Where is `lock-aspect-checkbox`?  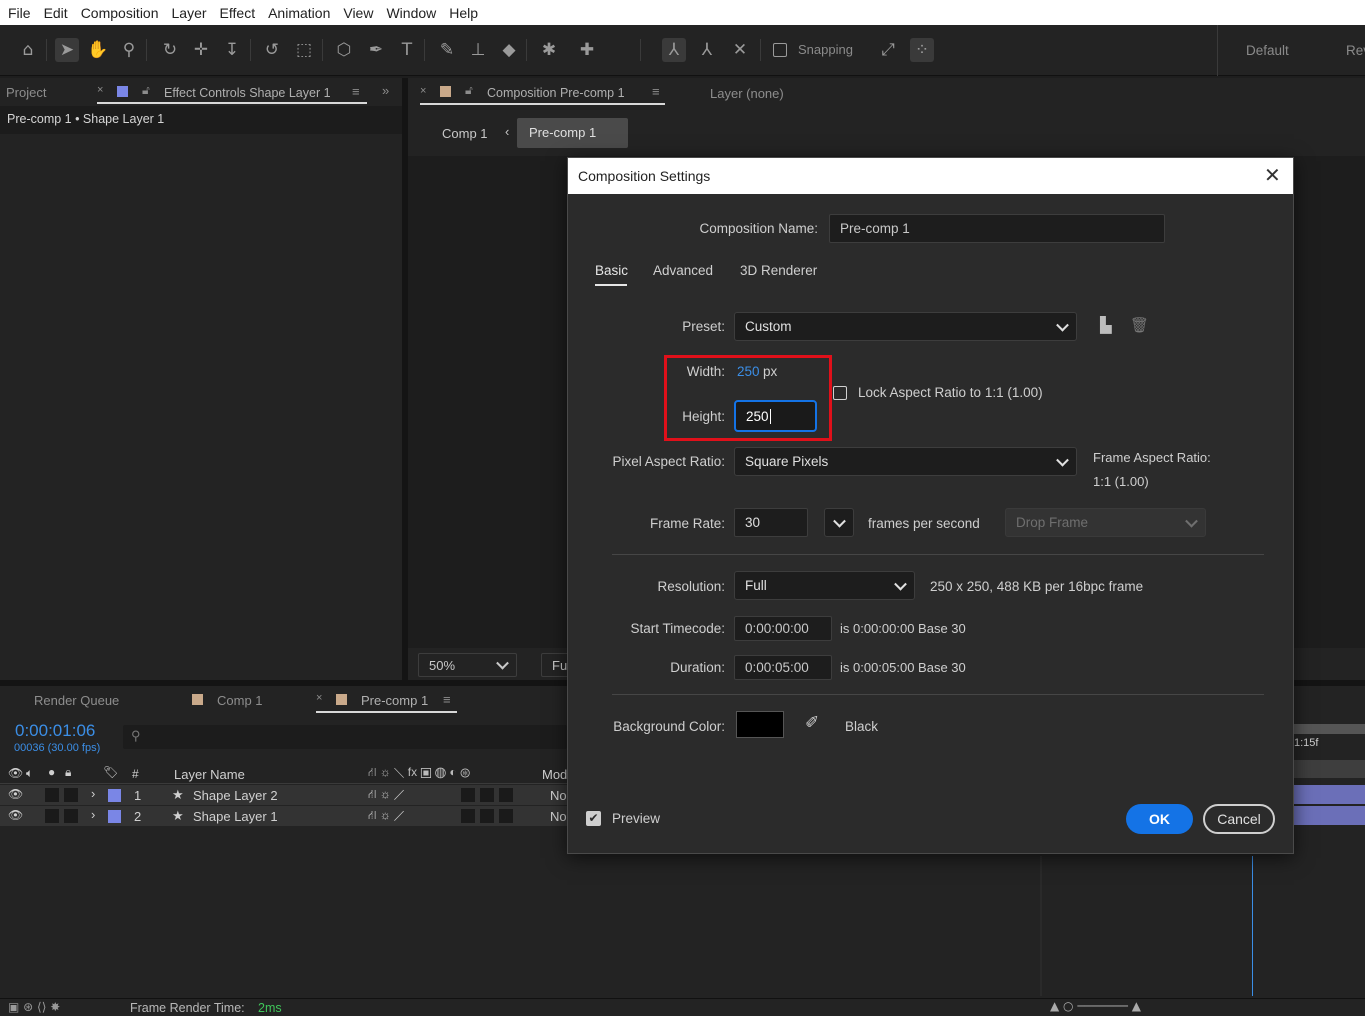
lock-aspect-checkbox is located at coordinates (840, 393).